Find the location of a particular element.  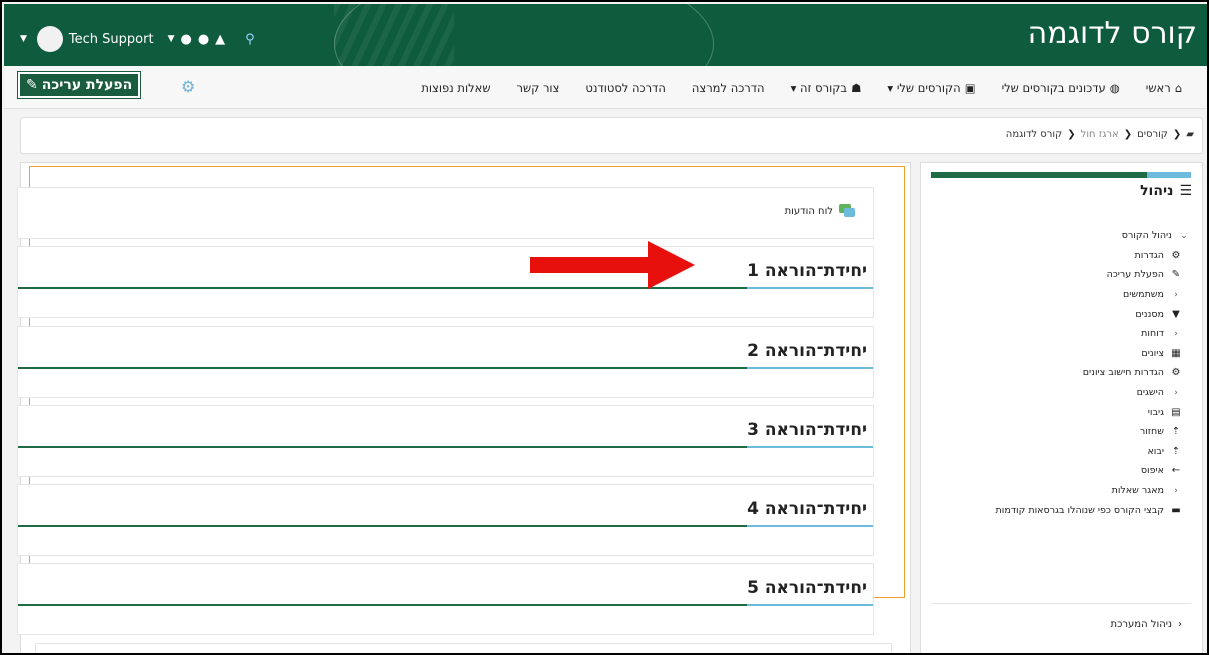

tree-label: ניהול הקורס is located at coordinates (1146, 236).